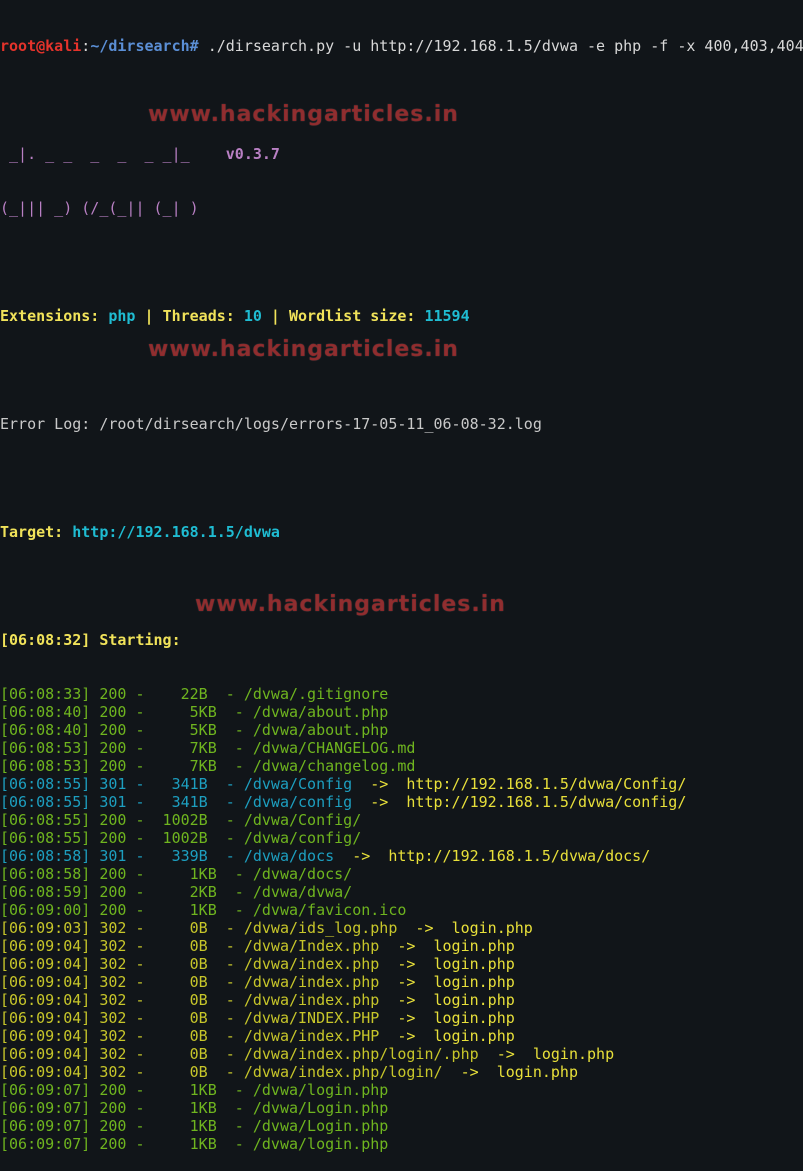 The width and height of the screenshot is (803, 1171). Describe the element at coordinates (45, 694) in the screenshot. I see `result-time: [06:08:33]` at that location.